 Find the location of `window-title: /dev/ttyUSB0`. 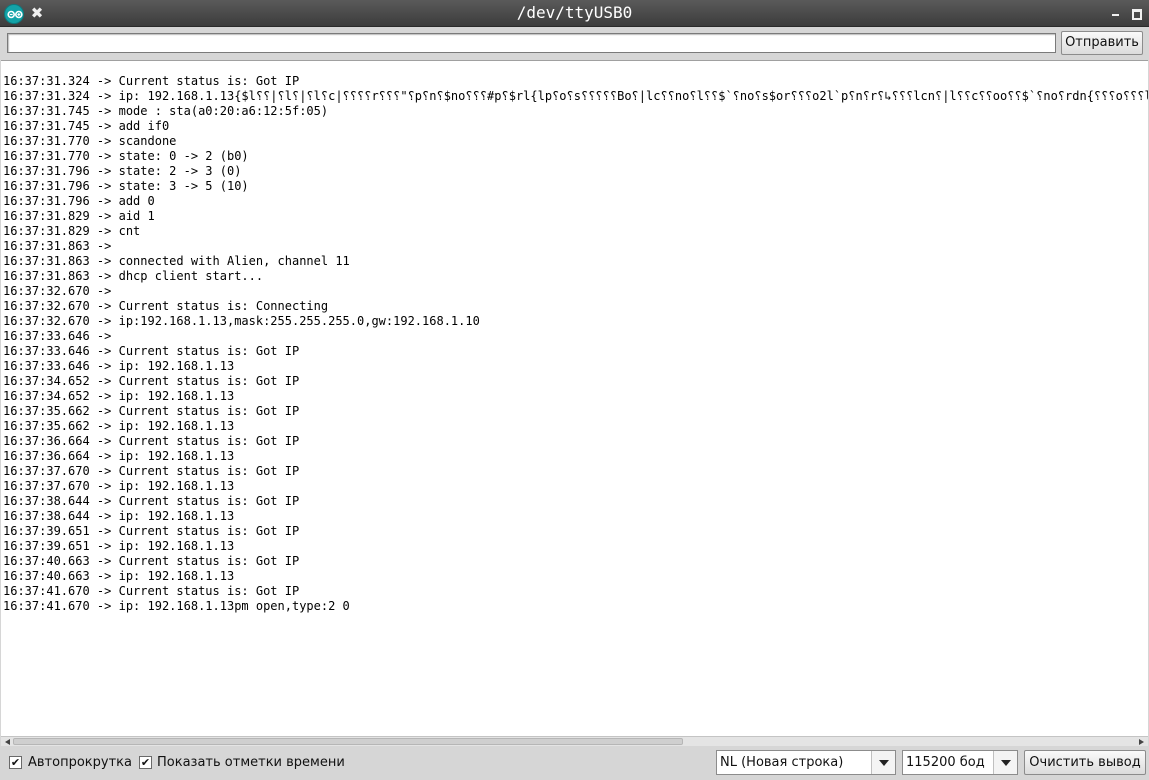

window-title: /dev/ttyUSB0 is located at coordinates (574, 12).